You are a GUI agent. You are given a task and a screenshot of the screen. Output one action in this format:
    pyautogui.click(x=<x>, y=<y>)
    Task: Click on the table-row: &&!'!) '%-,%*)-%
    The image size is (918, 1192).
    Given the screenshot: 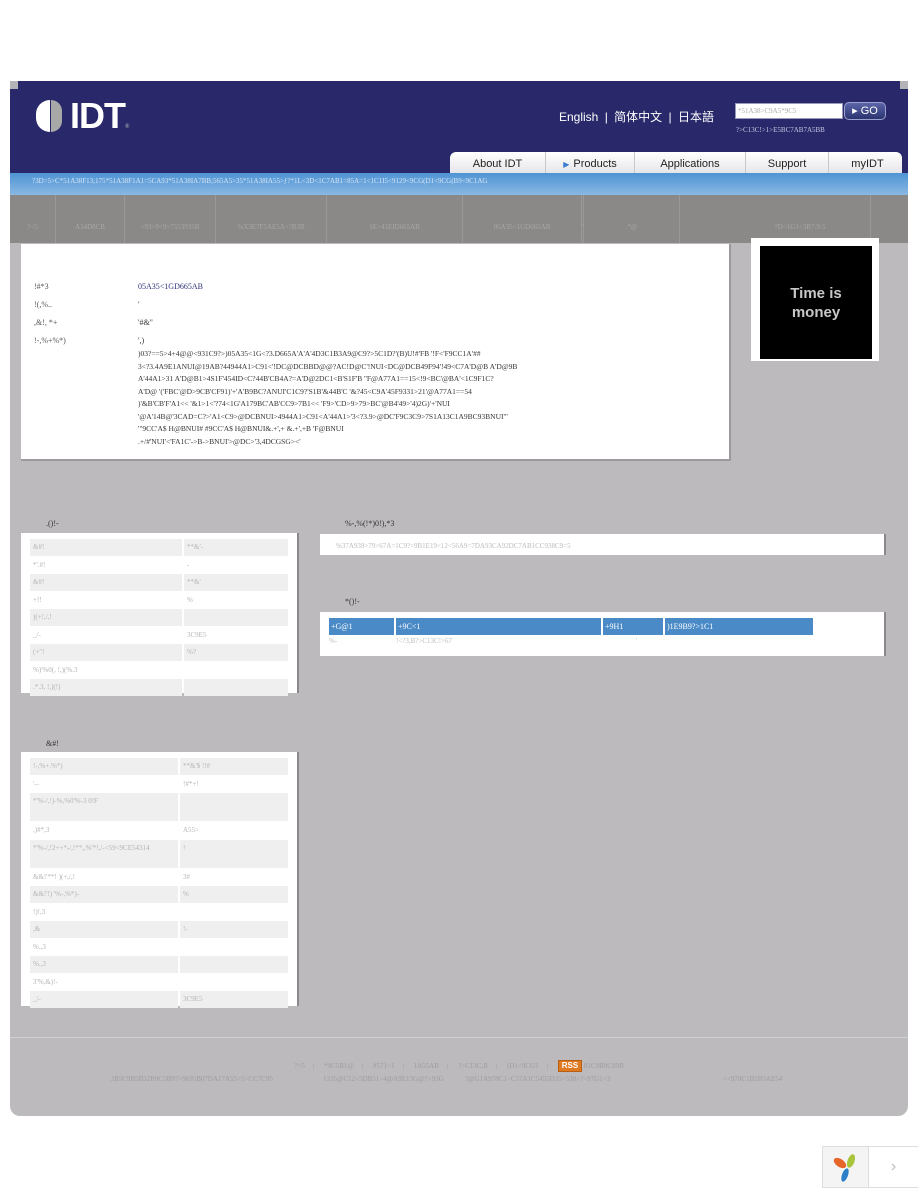 What is the action you would take?
    pyautogui.click(x=159, y=894)
    